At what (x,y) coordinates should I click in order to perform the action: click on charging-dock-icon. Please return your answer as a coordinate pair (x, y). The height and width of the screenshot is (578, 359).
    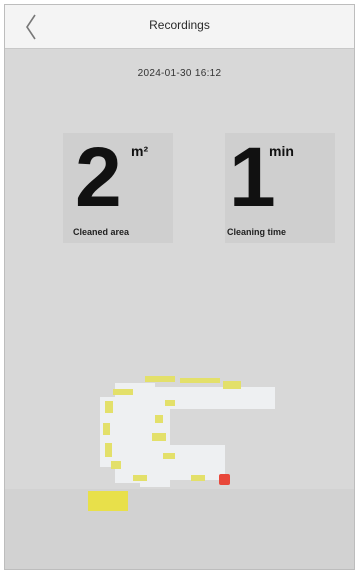
    Looking at the image, I should click on (224, 479).